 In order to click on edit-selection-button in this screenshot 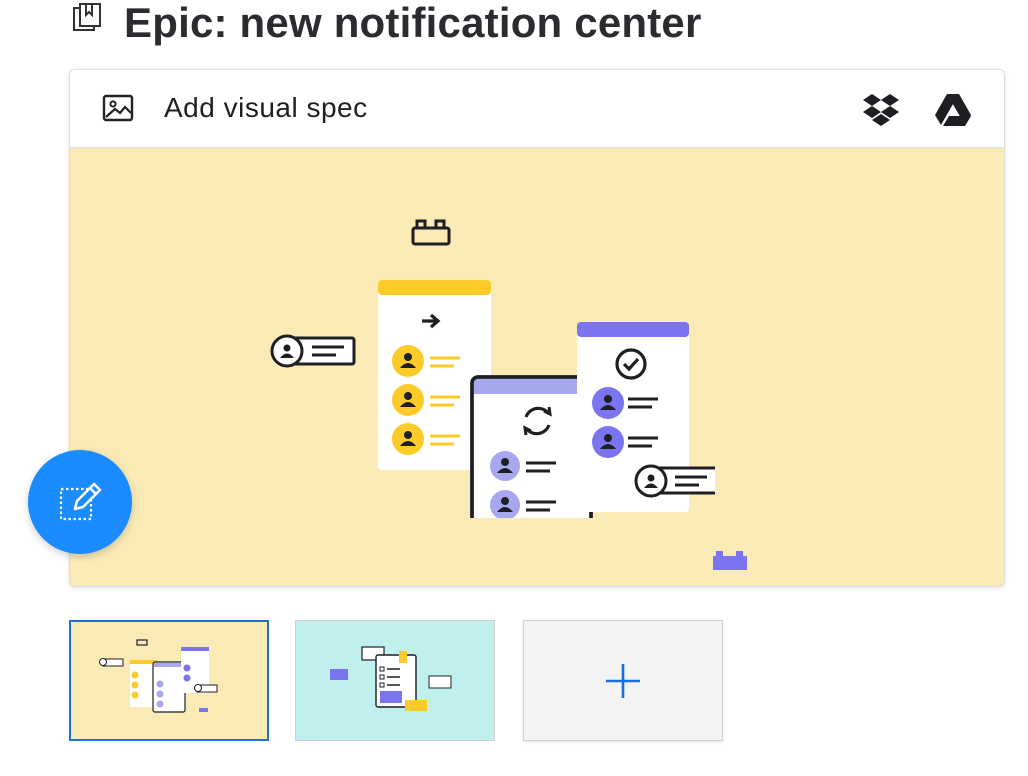, I will do `click(80, 502)`.